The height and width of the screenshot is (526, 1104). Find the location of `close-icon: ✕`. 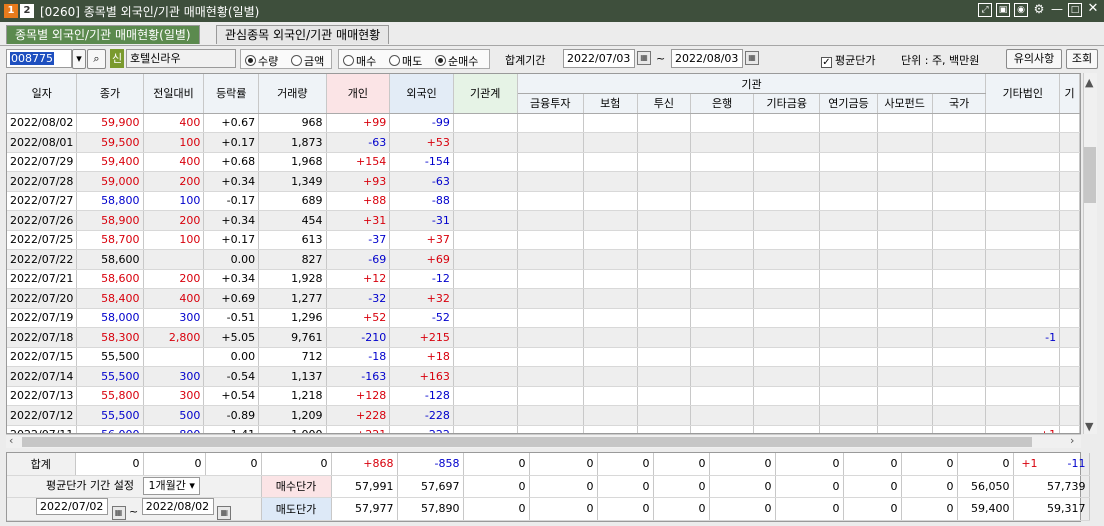

close-icon: ✕ is located at coordinates (1093, 9).